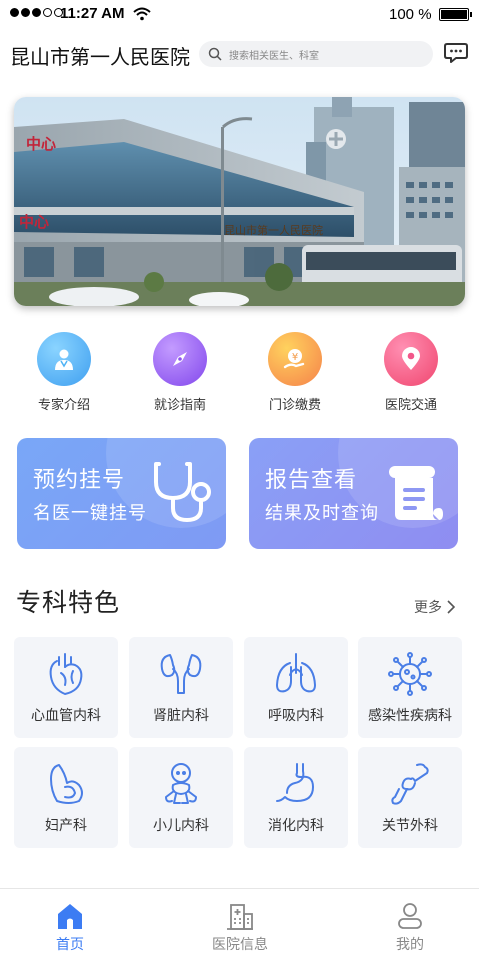 Image resolution: width=479 pixels, height=962 pixels. I want to click on tab-hospital-info: 医院信息, so click(240, 925).